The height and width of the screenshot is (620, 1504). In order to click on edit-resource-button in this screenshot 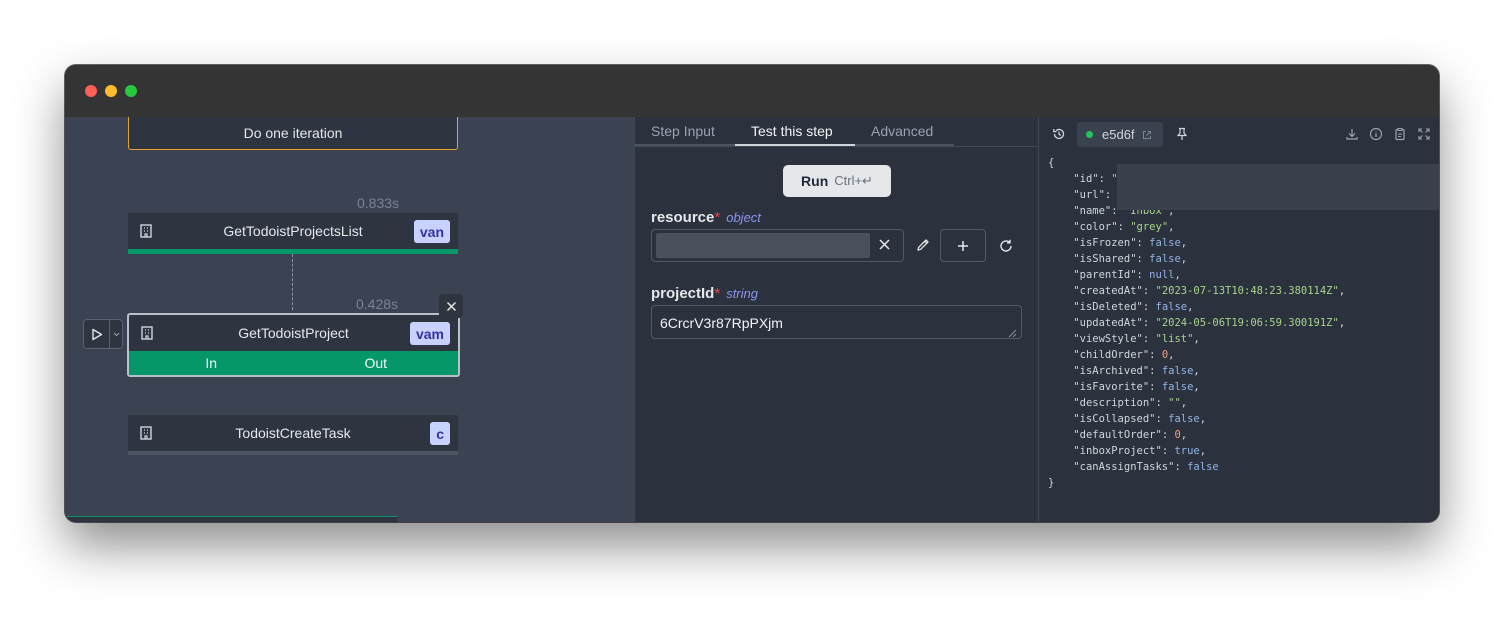, I will do `click(923, 245)`.